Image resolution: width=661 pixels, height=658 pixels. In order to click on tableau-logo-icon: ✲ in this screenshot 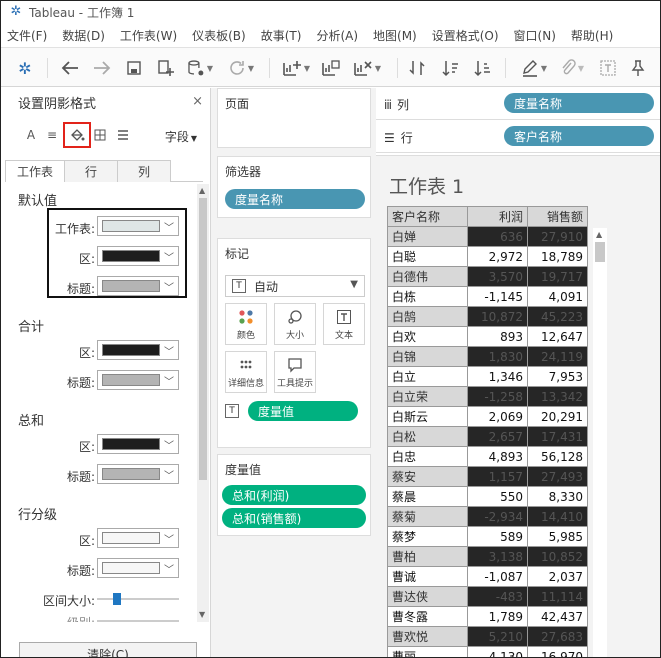, I will do `click(25, 68)`.